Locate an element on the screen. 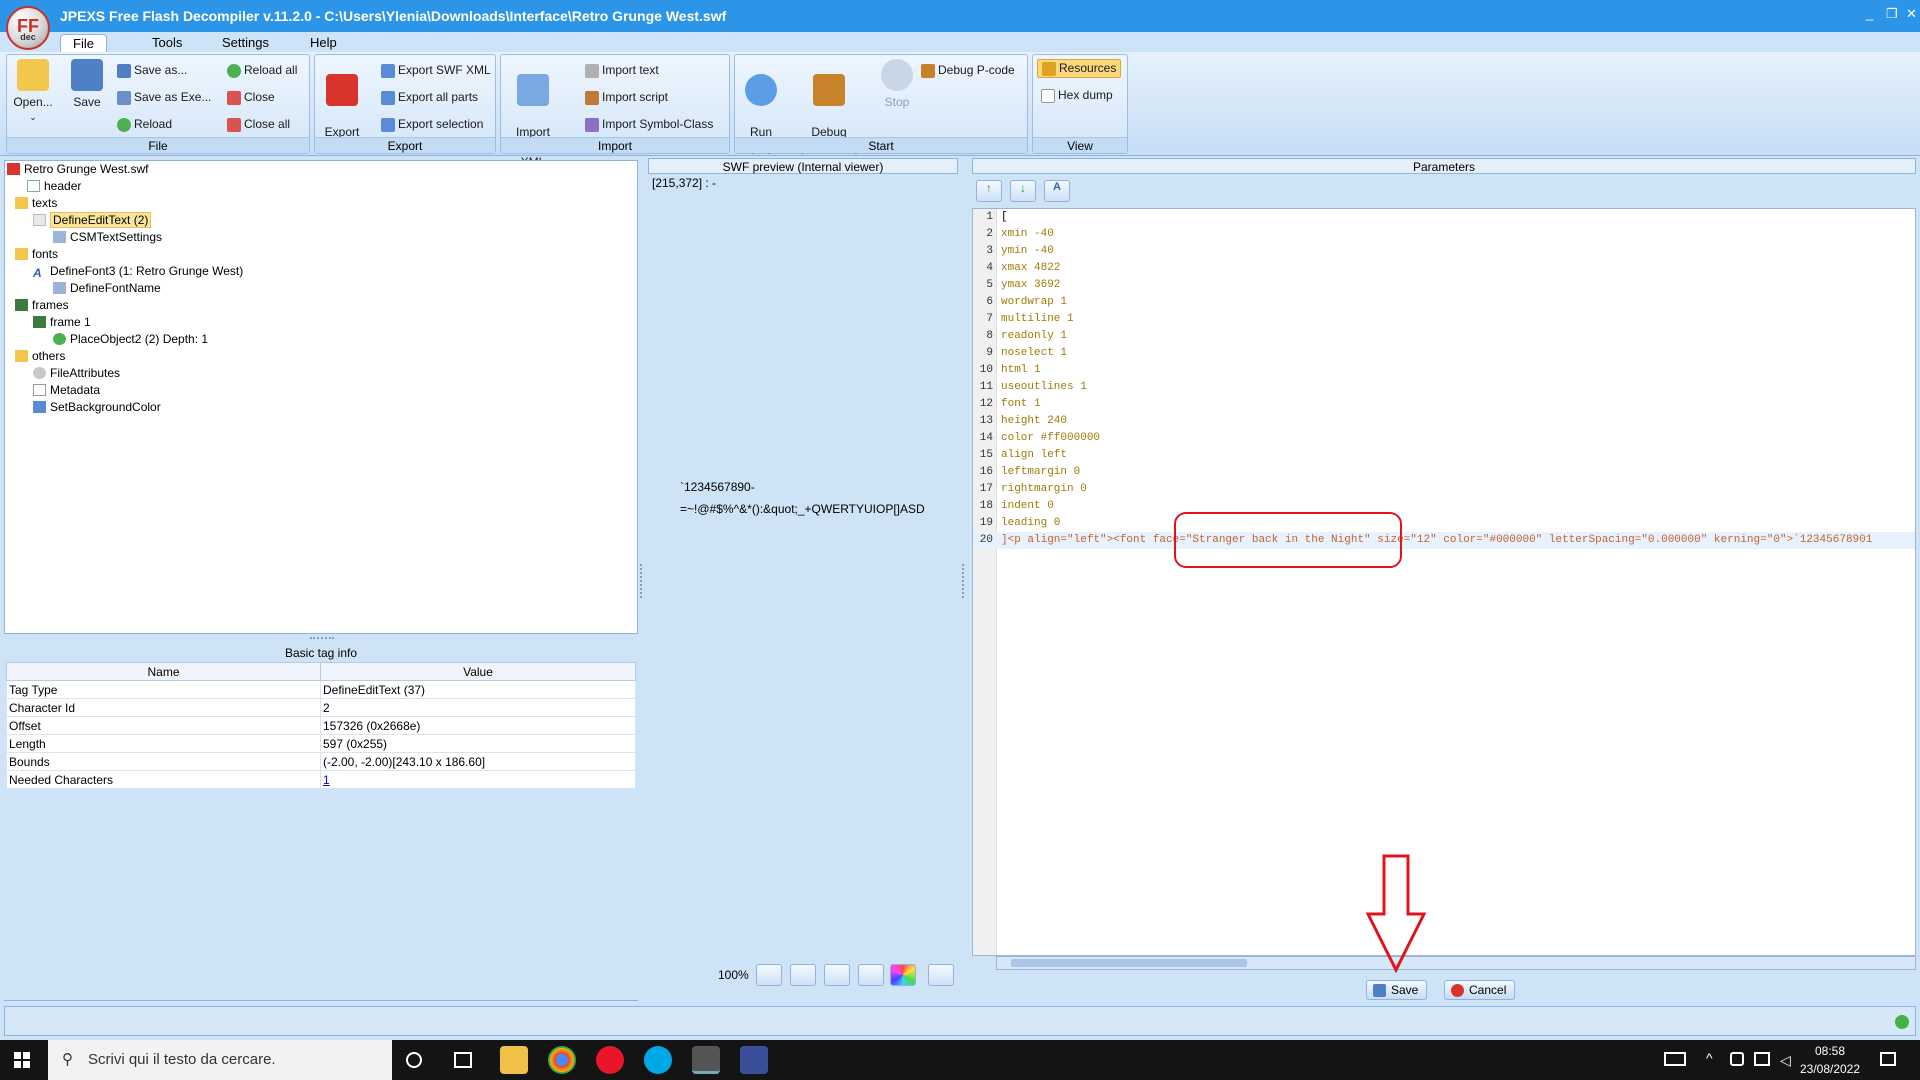 This screenshot has height=1080, width=1920. open-button: Open... ⌄ is located at coordinates (33, 92).